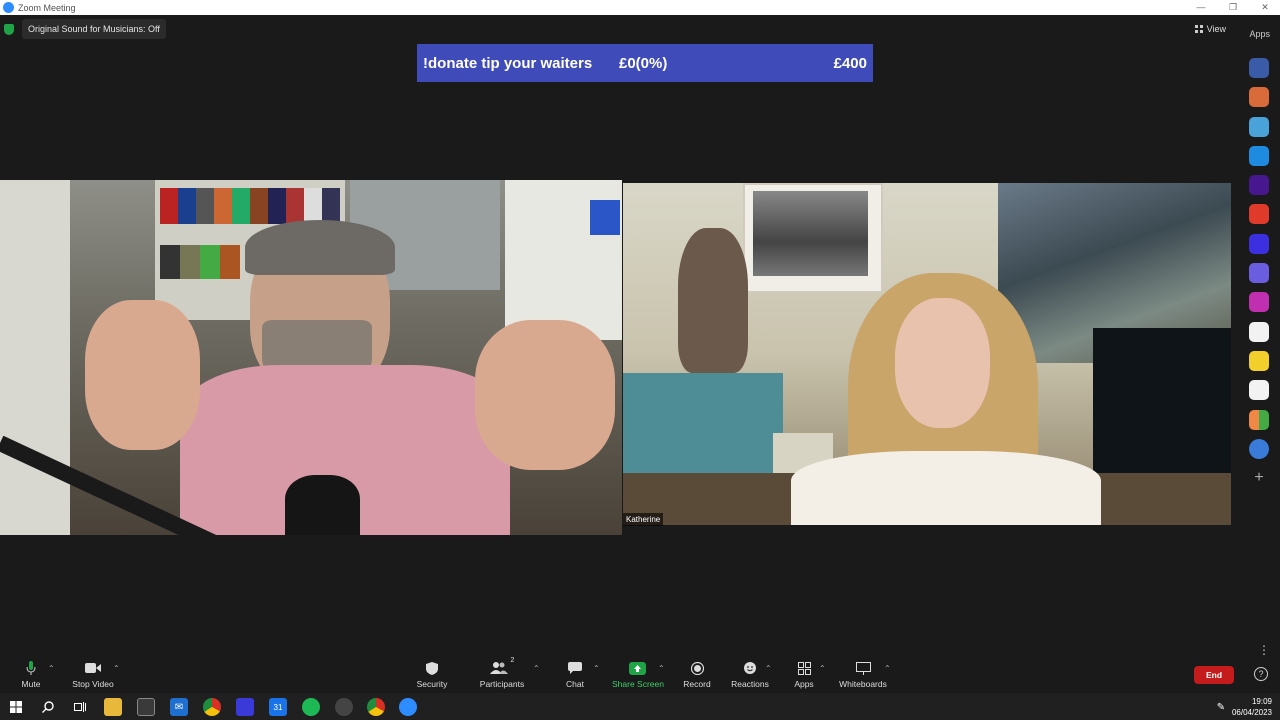 The height and width of the screenshot is (720, 1280). I want to click on search-icon, so click(48, 707).